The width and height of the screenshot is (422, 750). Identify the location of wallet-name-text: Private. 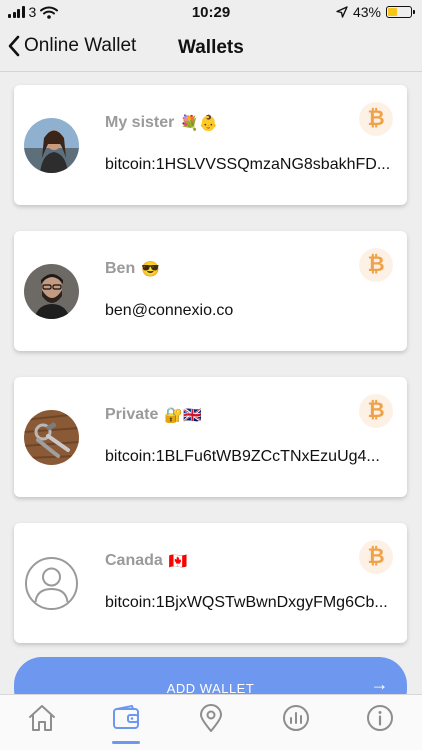
(132, 414).